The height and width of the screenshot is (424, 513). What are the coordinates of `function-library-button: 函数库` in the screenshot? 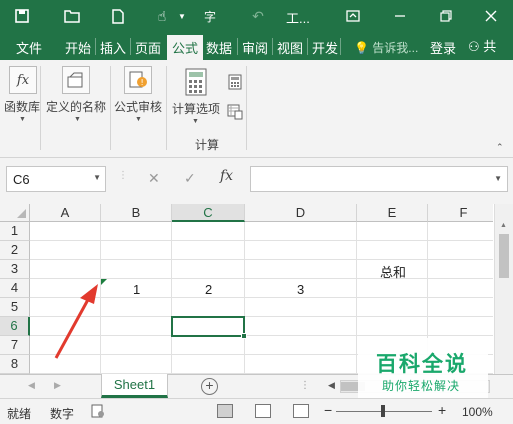 It's located at (22, 106).